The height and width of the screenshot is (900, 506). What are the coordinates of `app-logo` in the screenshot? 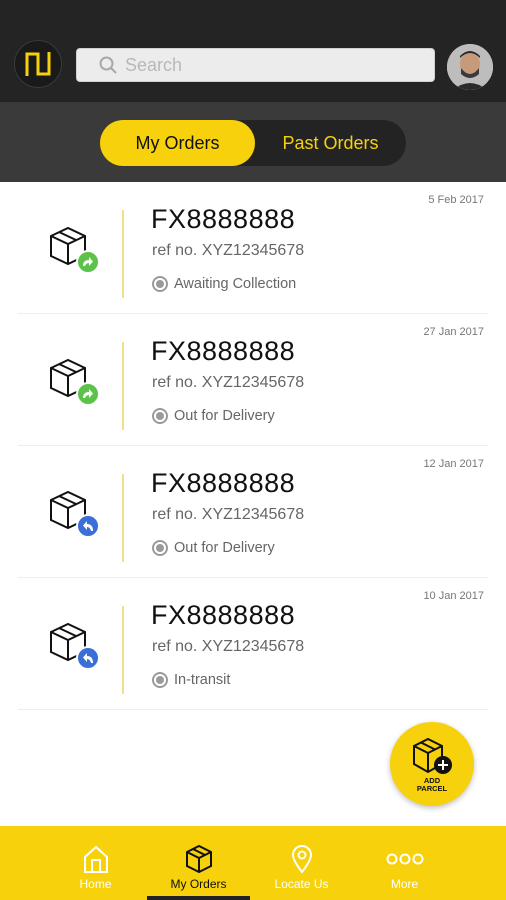 It's located at (38, 64).